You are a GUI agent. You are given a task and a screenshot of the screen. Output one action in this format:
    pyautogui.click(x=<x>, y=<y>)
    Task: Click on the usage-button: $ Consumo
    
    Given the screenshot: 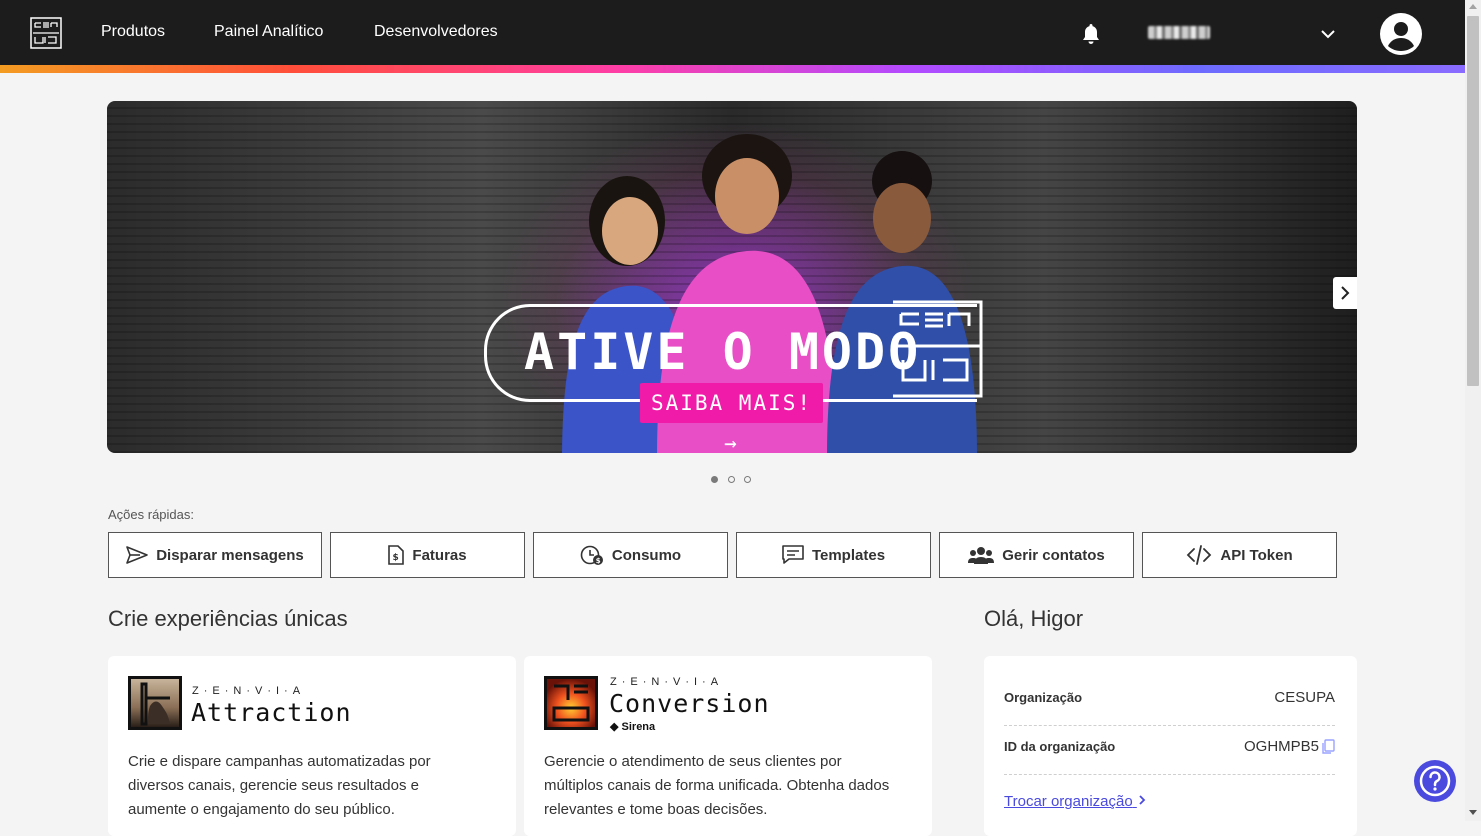 What is the action you would take?
    pyautogui.click(x=630, y=555)
    